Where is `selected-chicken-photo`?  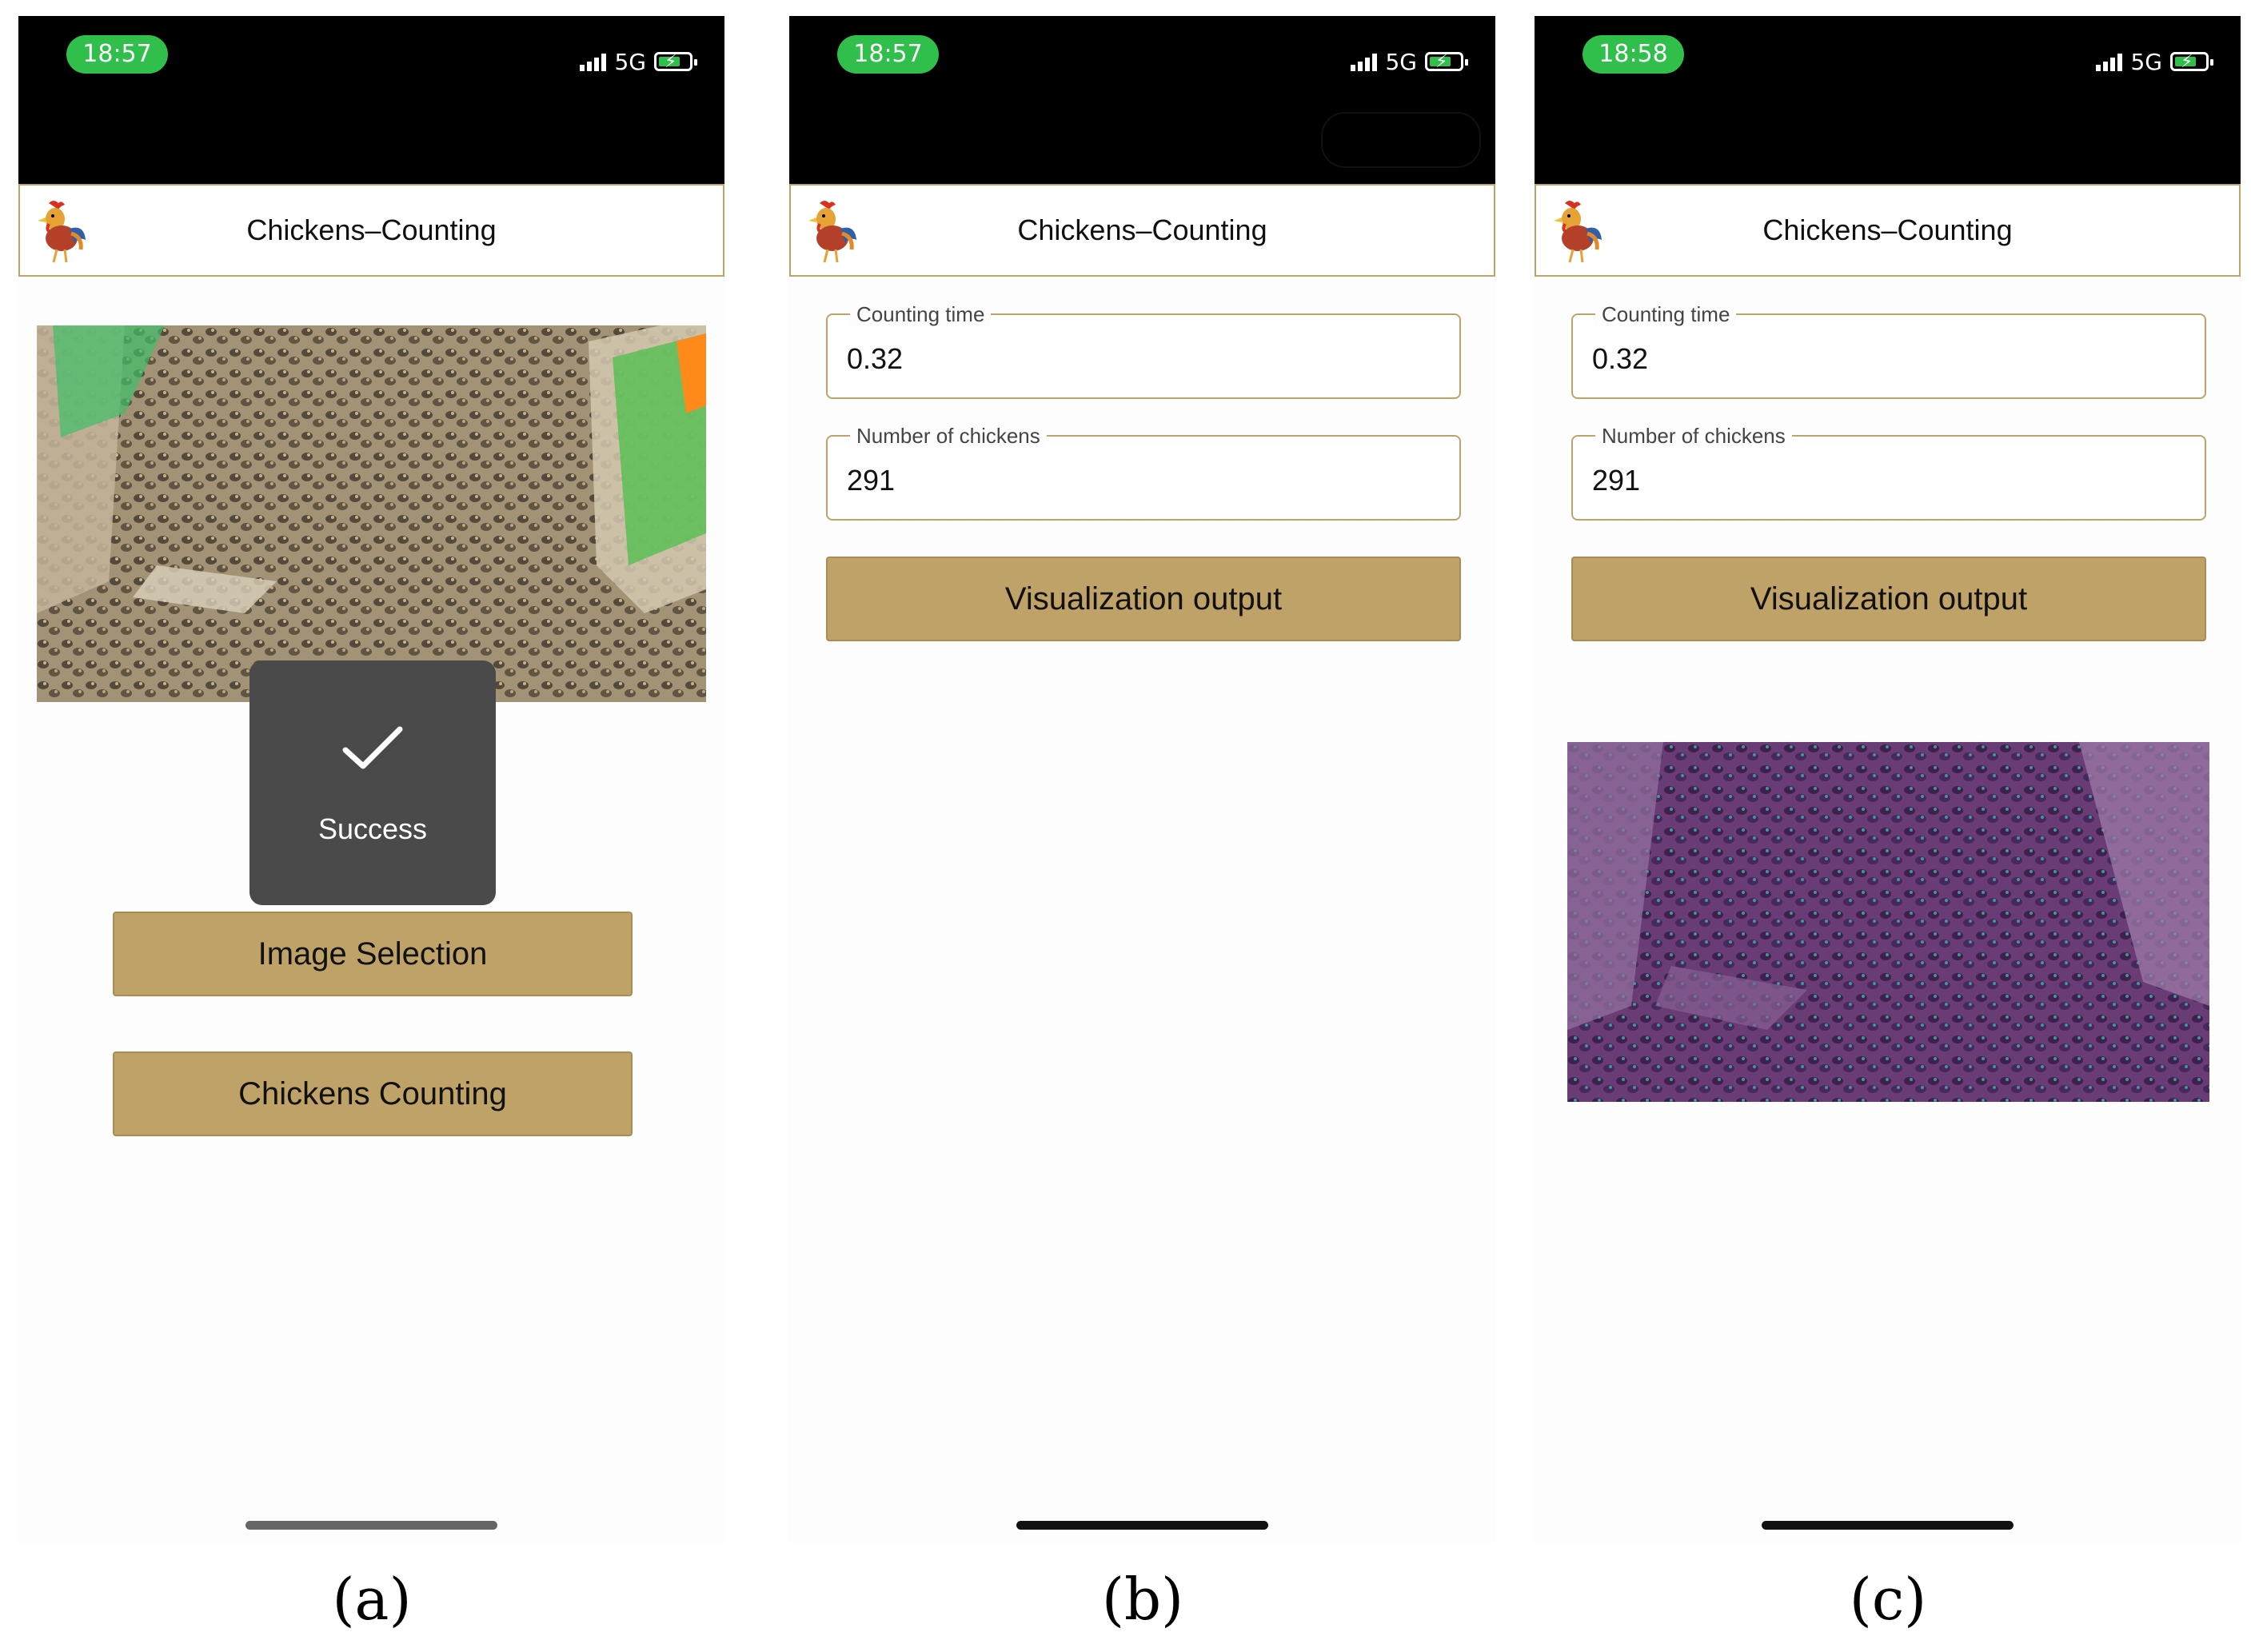 selected-chicken-photo is located at coordinates (371, 513).